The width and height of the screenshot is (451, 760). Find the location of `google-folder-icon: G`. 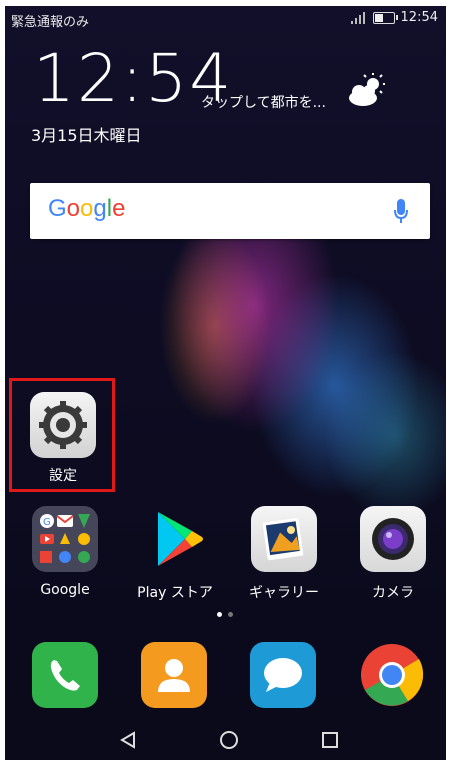

google-folder-icon: G is located at coordinates (65, 539).